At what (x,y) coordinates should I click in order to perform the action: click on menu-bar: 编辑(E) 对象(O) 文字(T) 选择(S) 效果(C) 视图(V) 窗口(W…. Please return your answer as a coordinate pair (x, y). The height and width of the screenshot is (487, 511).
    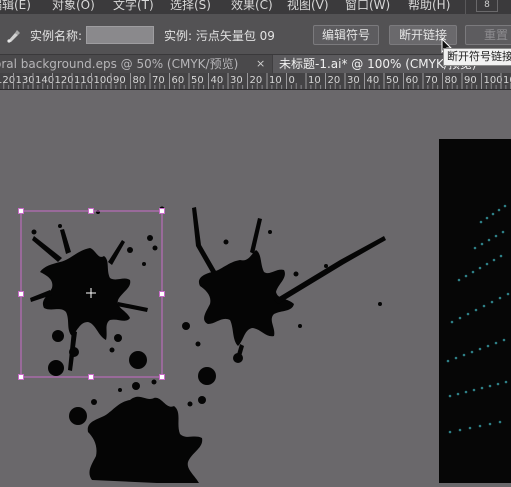
    Looking at the image, I should click on (255, 7).